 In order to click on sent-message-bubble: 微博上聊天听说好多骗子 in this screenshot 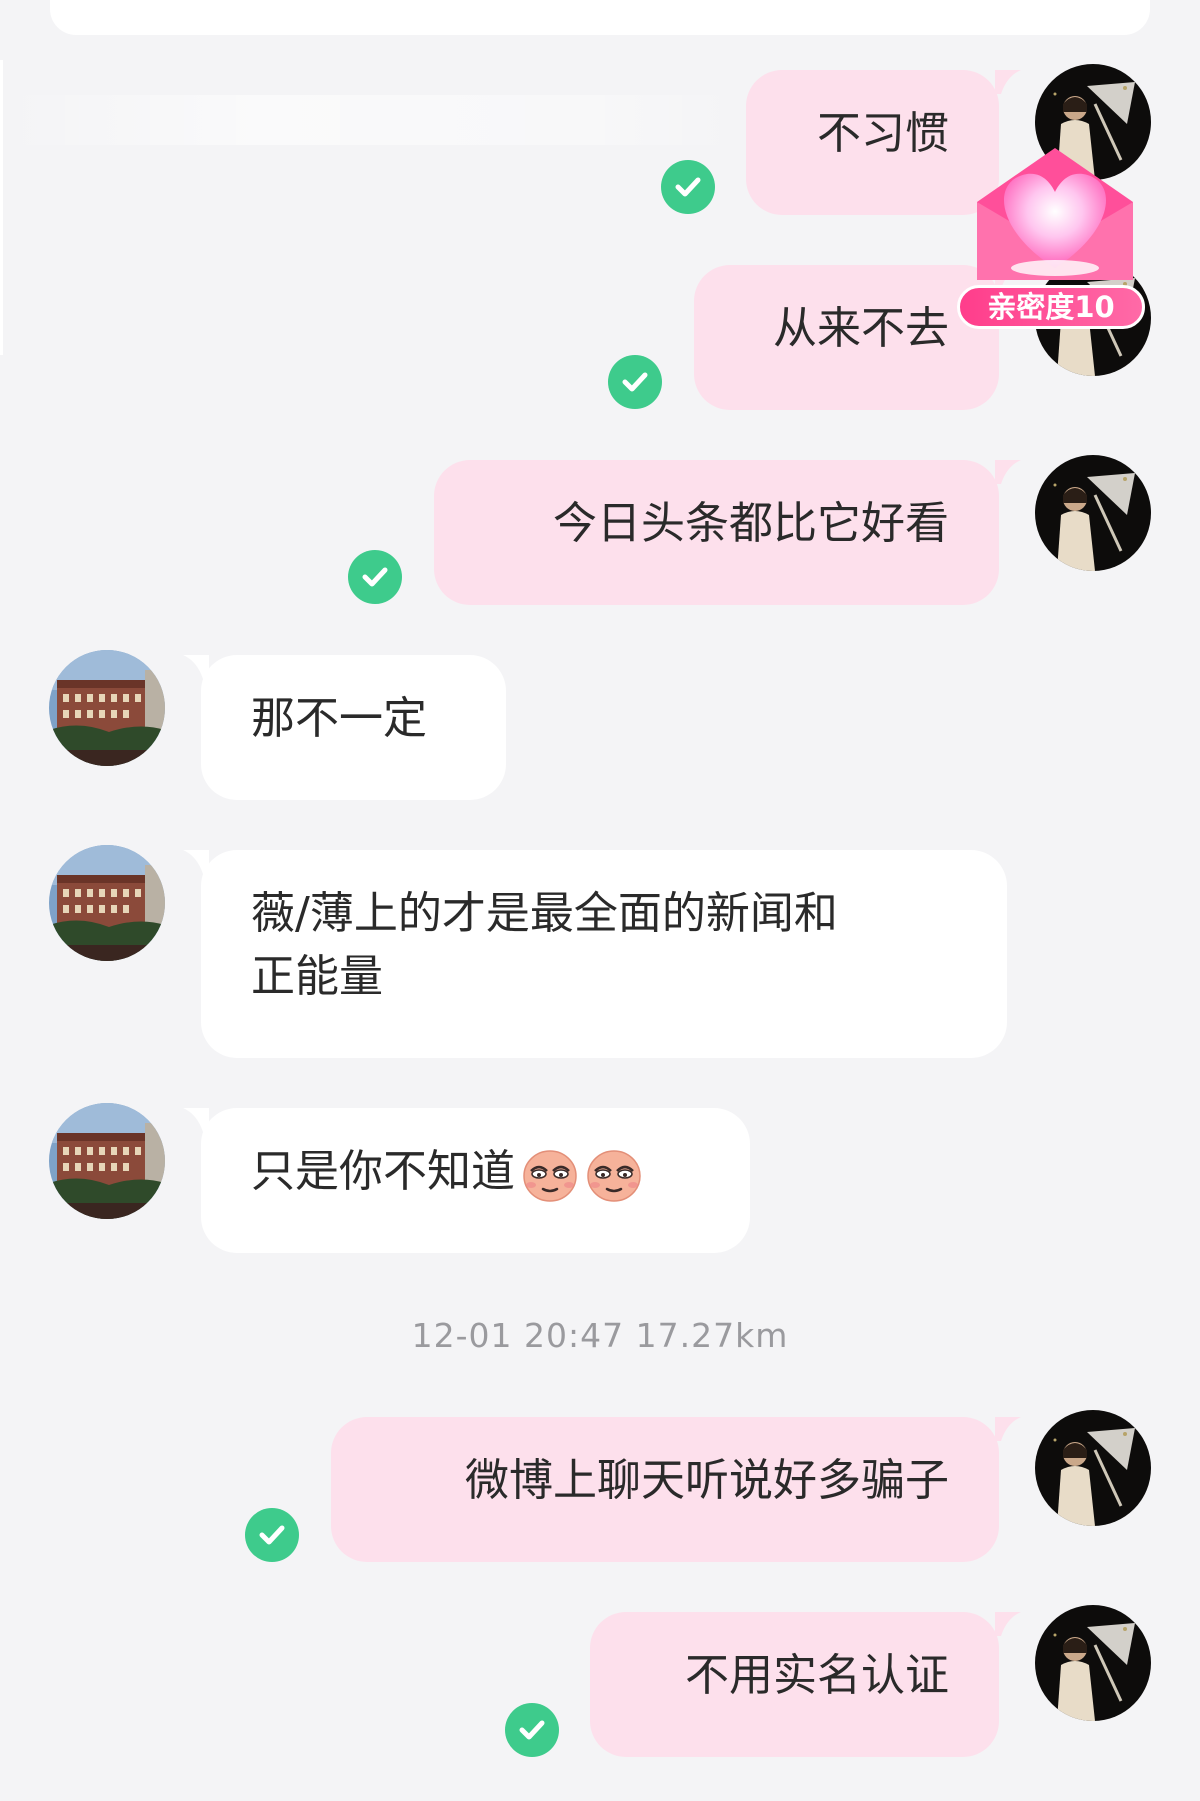, I will do `click(665, 1489)`.